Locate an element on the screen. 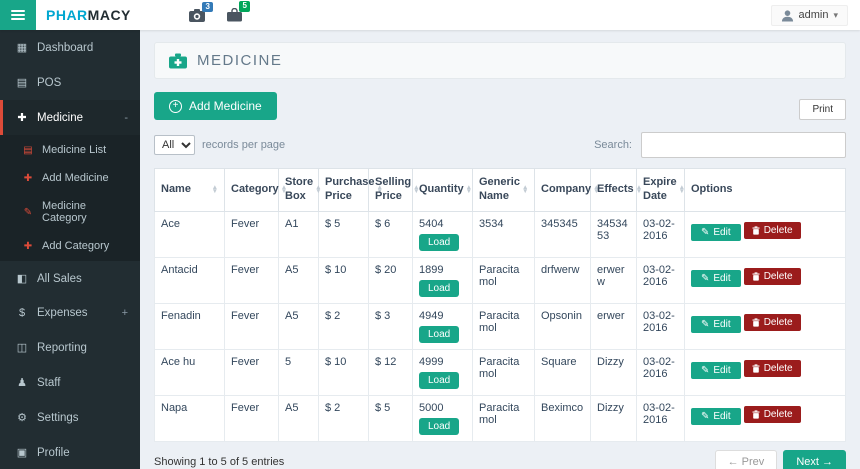 The height and width of the screenshot is (469, 860). cell-generic-name: 3534 is located at coordinates (503, 234).